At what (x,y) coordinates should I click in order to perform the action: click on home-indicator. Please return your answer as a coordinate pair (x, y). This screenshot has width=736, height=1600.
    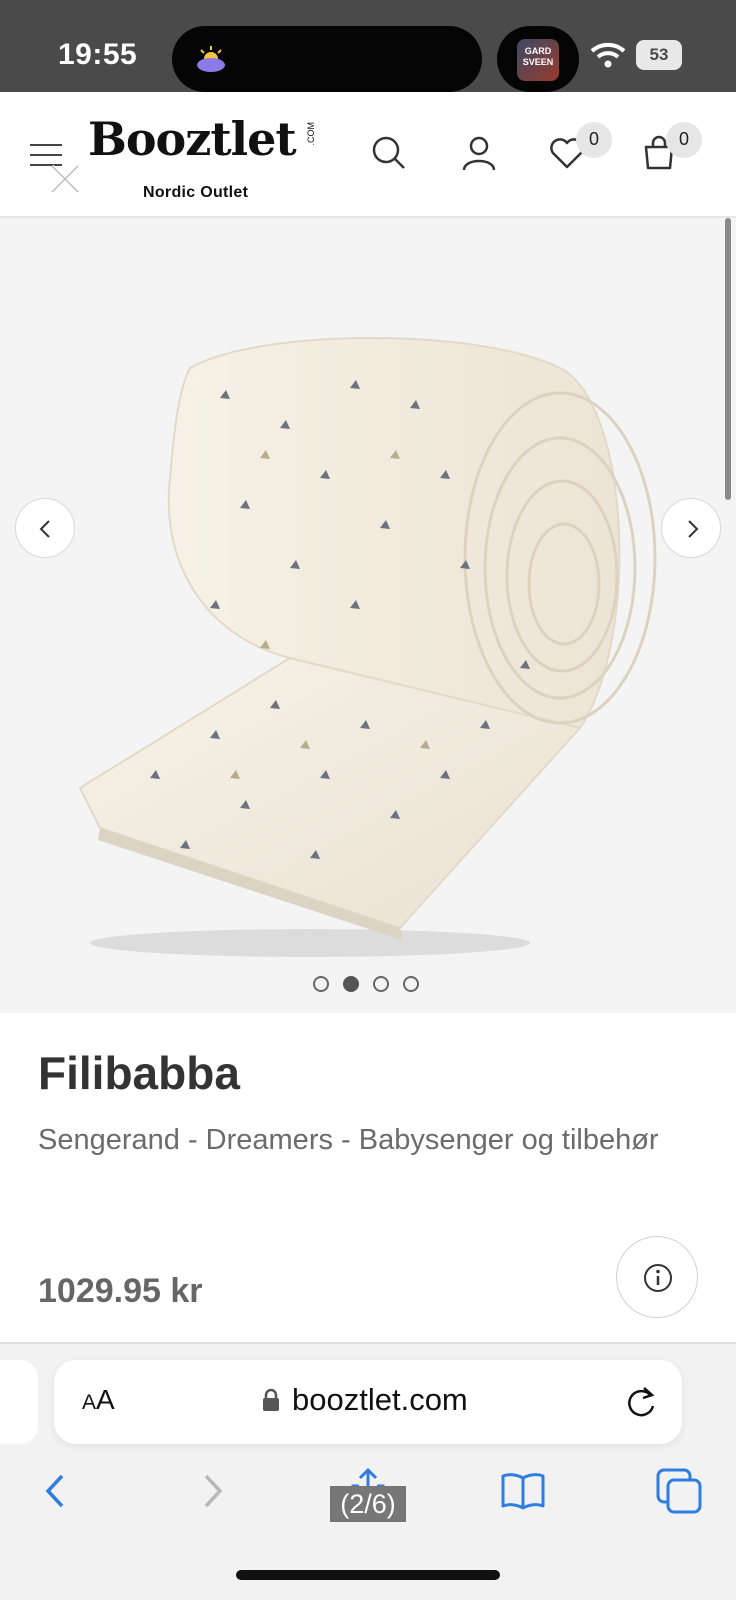
    Looking at the image, I should click on (368, 1575).